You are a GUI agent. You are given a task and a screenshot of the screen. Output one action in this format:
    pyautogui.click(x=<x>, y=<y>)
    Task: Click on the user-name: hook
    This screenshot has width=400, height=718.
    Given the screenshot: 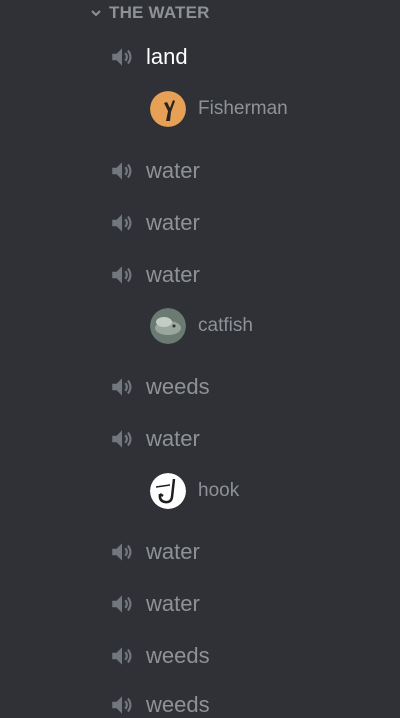 What is the action you would take?
    pyautogui.click(x=219, y=490)
    